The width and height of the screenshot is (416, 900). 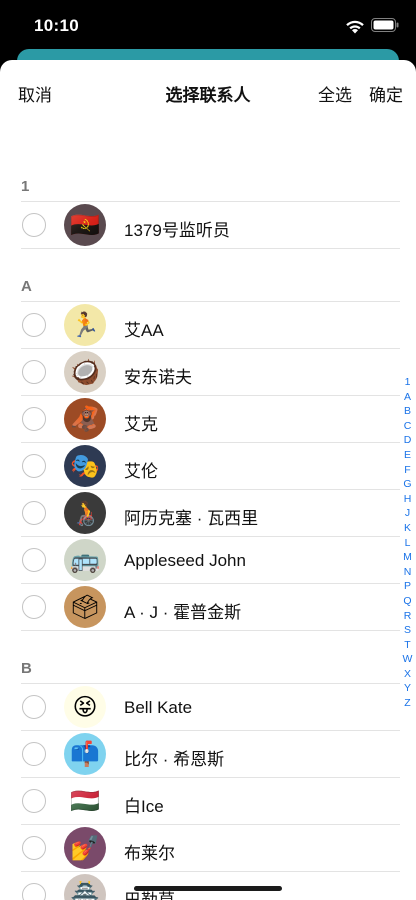 What do you see at coordinates (407, 645) in the screenshot?
I see `index-letter: T` at bounding box center [407, 645].